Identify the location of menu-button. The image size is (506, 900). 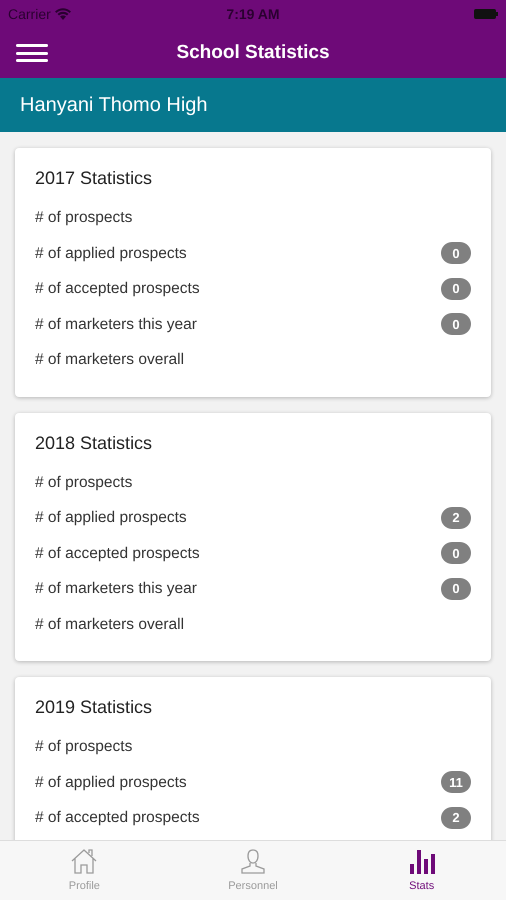
(32, 53).